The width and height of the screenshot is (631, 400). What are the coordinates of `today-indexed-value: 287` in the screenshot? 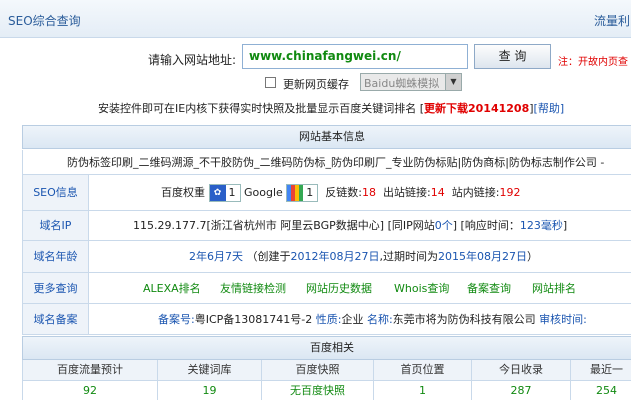 It's located at (521, 390).